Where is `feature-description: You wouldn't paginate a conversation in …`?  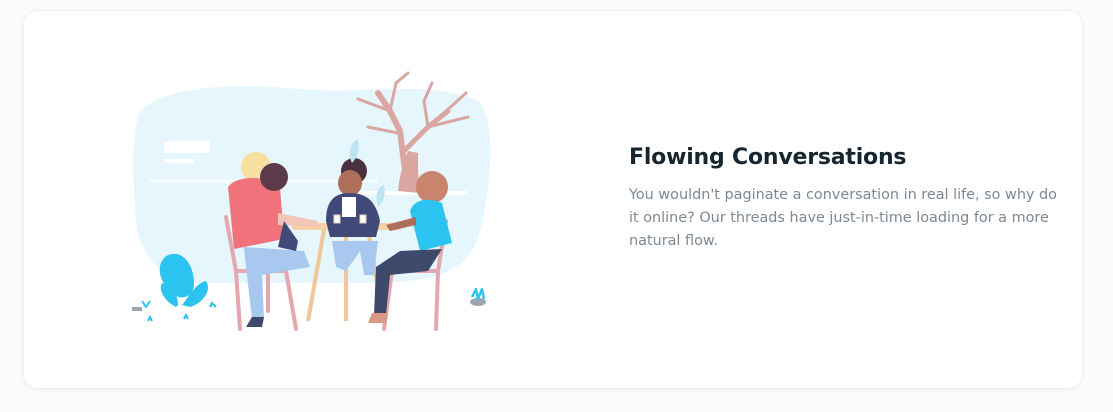 feature-description: You wouldn't paginate a conversation in … is located at coordinates (843, 218).